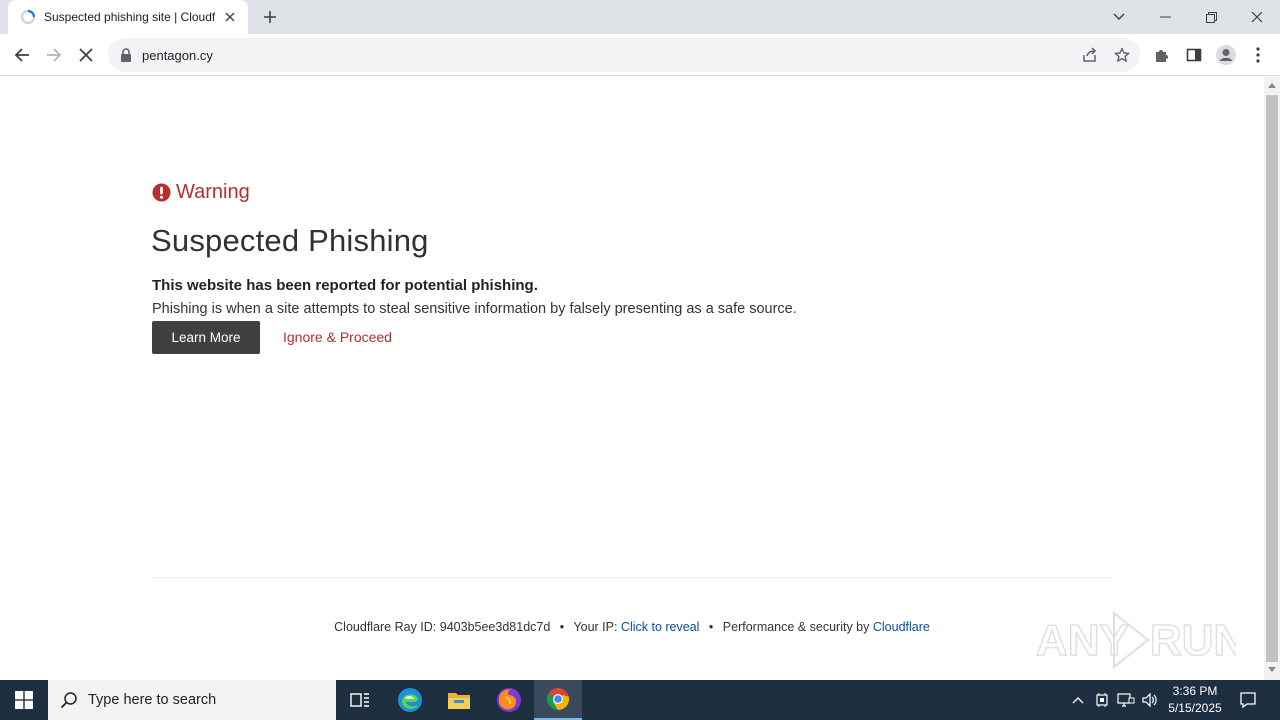  I want to click on scroll-thumb, so click(1272, 378).